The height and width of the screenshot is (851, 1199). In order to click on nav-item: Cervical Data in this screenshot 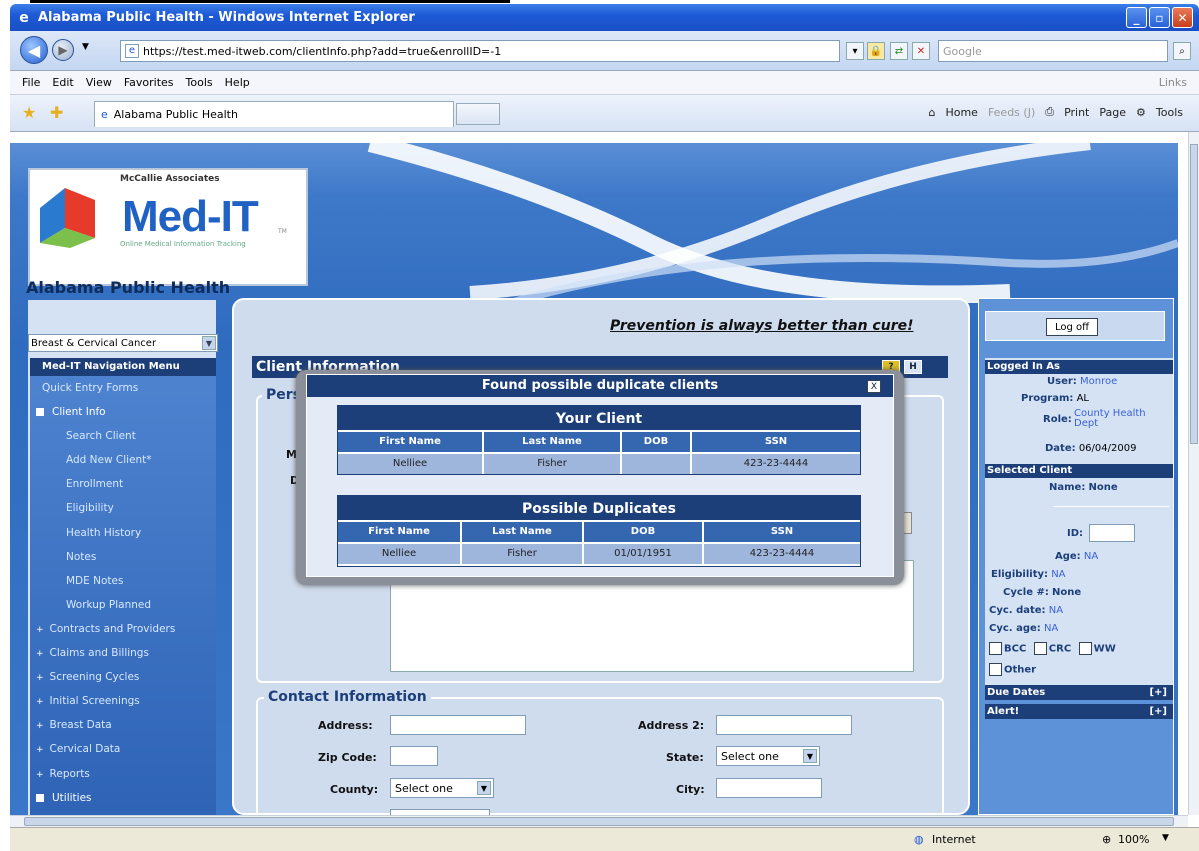, I will do `click(123, 749)`.